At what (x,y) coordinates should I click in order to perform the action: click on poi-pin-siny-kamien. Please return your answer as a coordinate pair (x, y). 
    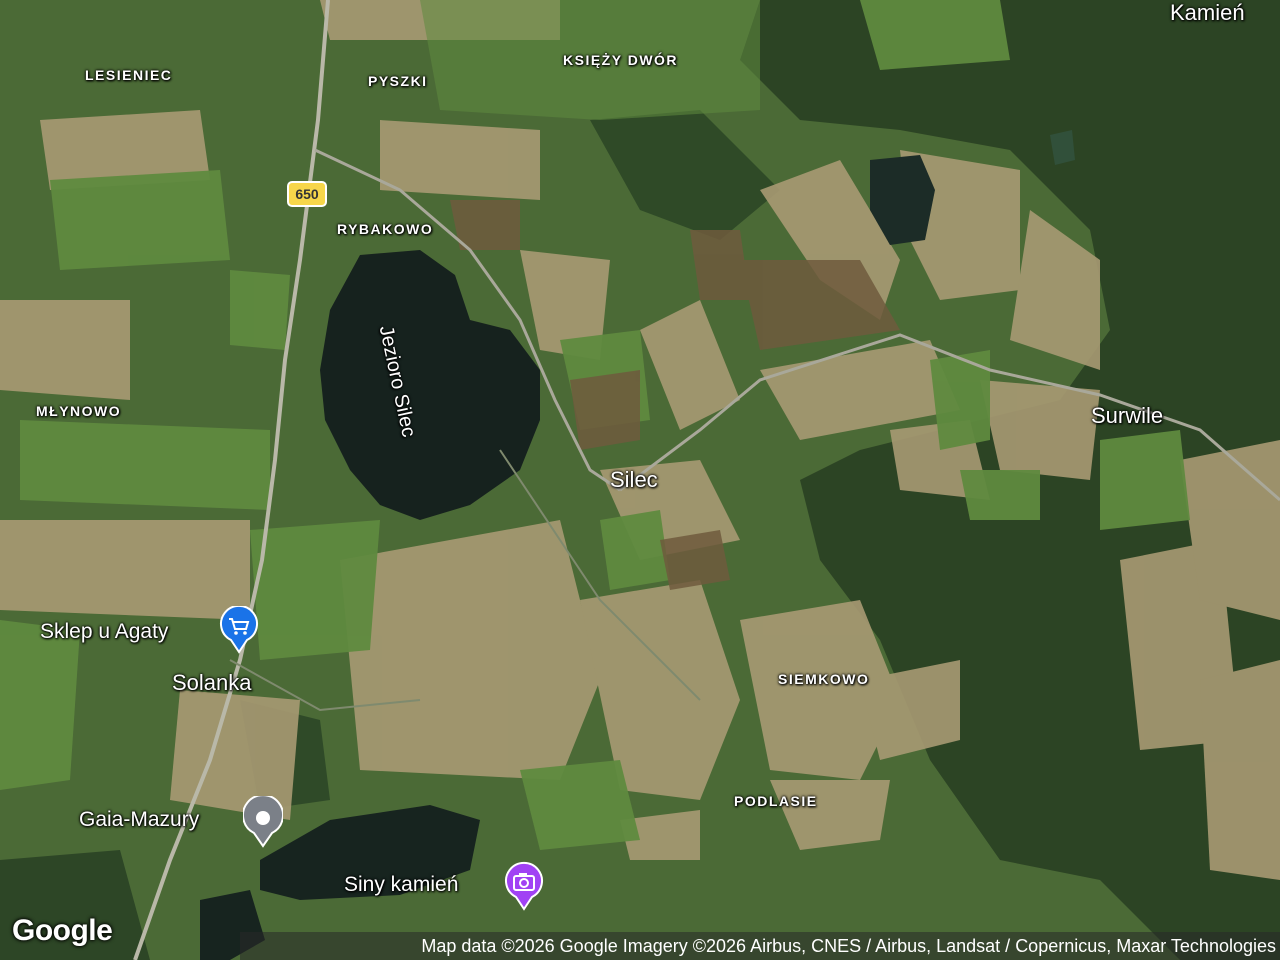
    Looking at the image, I should click on (524, 886).